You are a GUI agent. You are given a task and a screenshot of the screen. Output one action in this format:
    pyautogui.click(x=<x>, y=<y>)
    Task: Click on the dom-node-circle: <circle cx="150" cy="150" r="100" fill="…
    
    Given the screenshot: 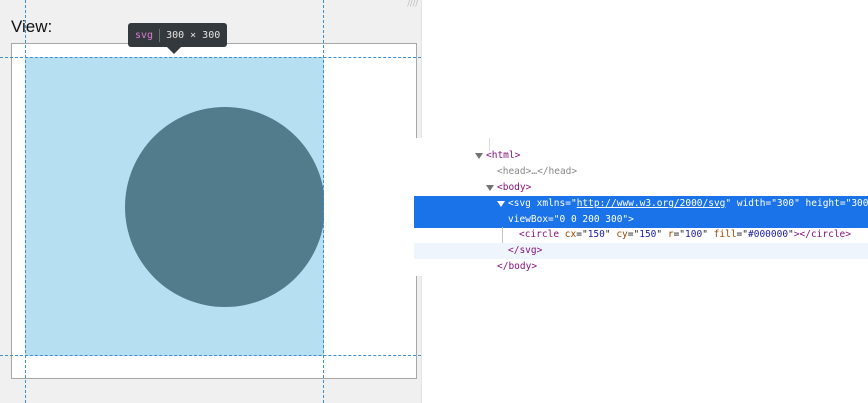 What is the action you would take?
    pyautogui.click(x=641, y=235)
    